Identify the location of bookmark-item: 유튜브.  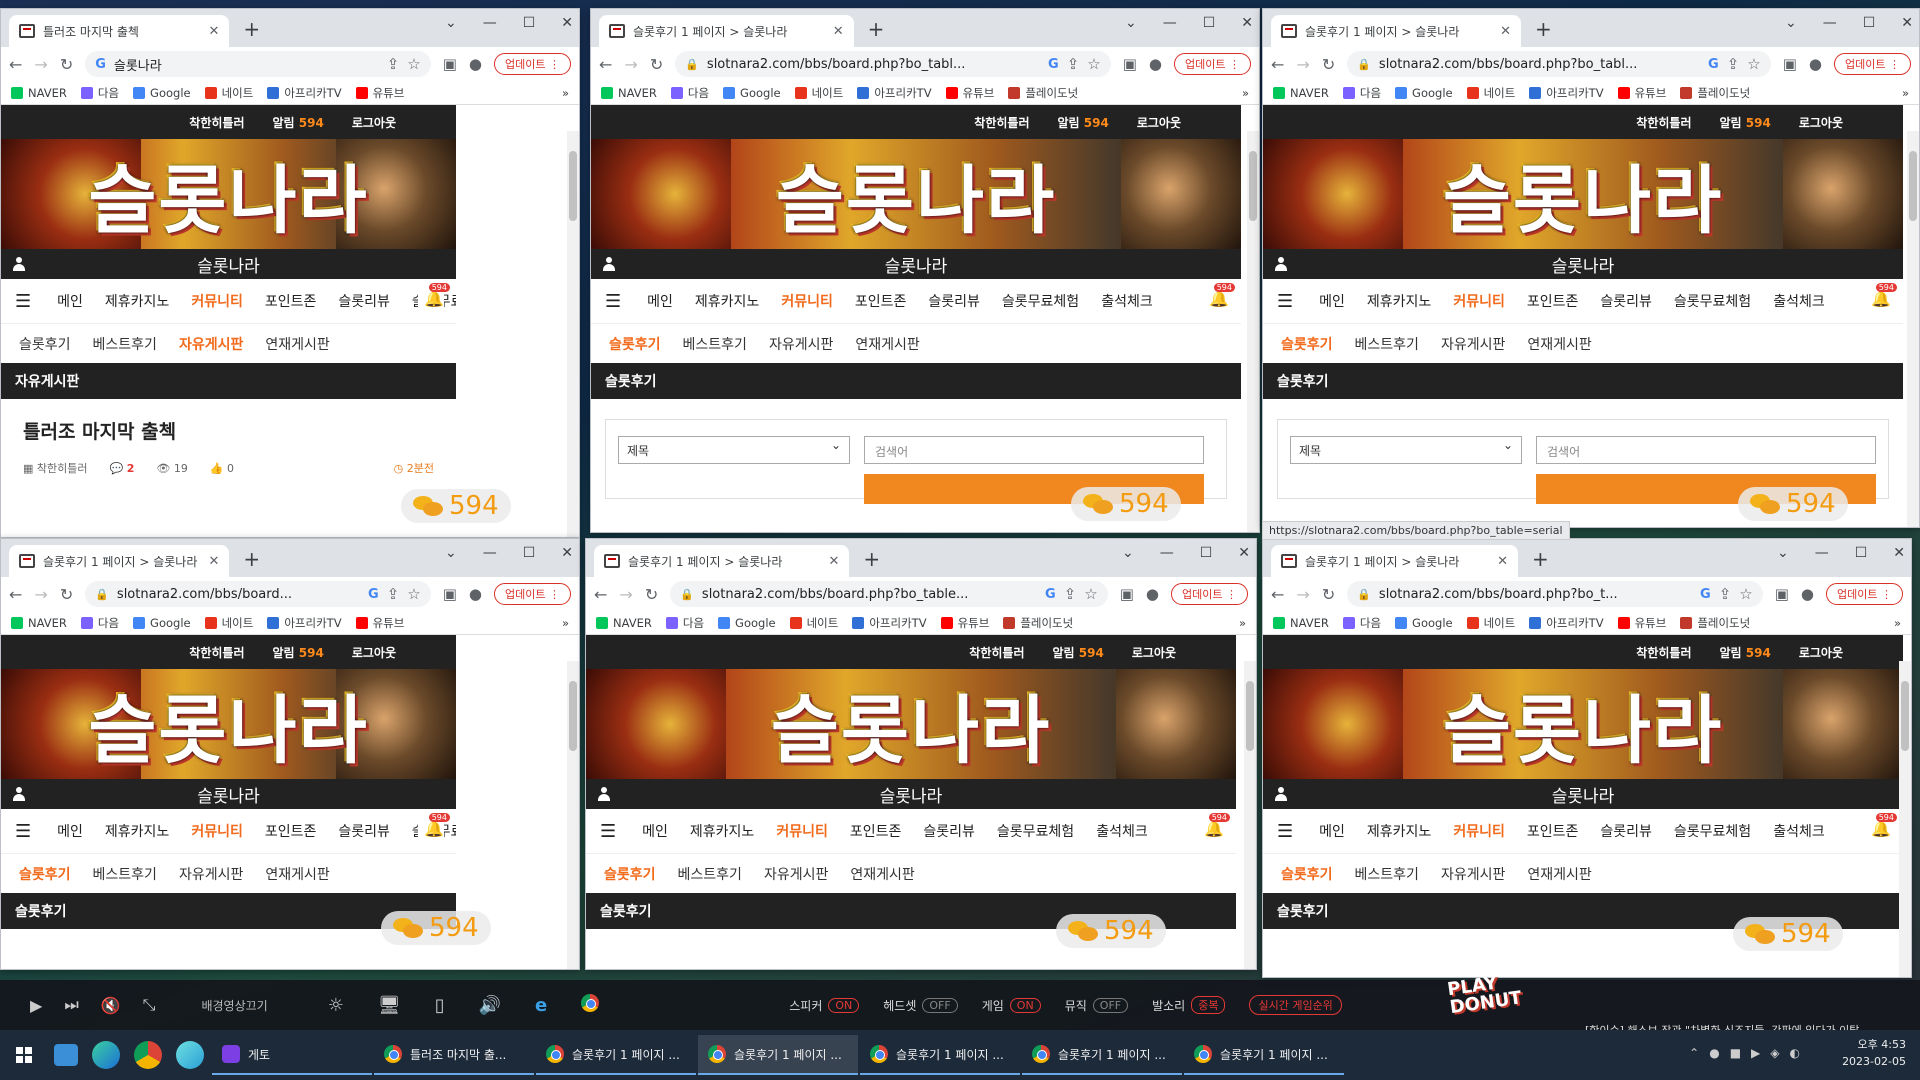
(379, 623).